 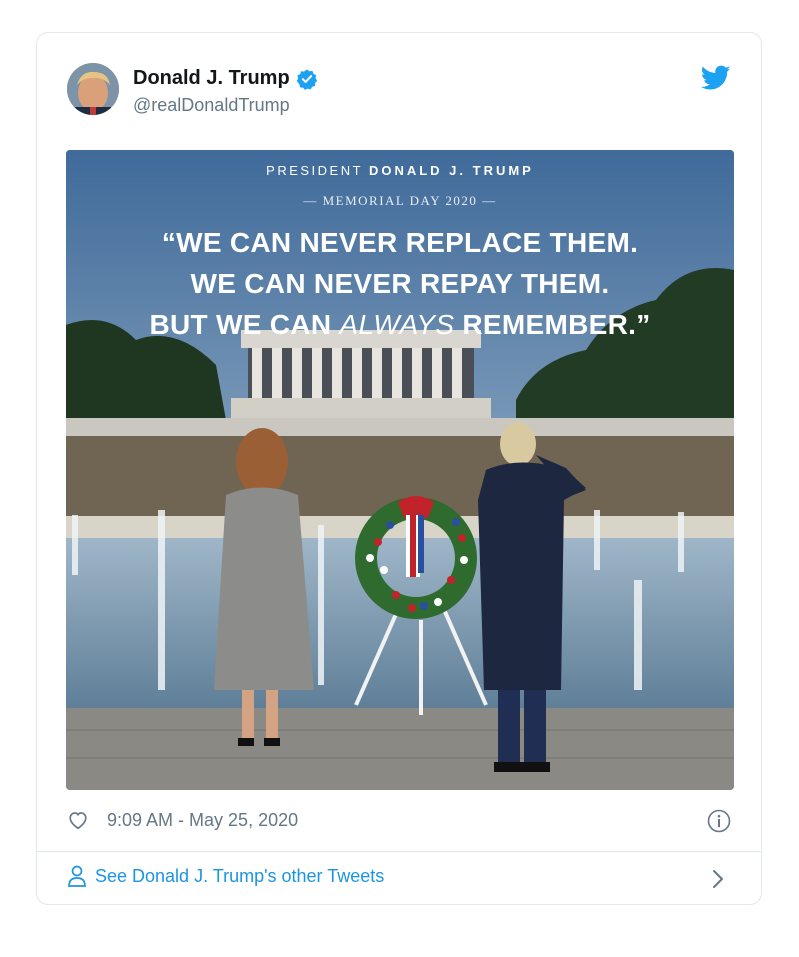 I want to click on author-handle: @realDonaldTrump, so click(x=211, y=105).